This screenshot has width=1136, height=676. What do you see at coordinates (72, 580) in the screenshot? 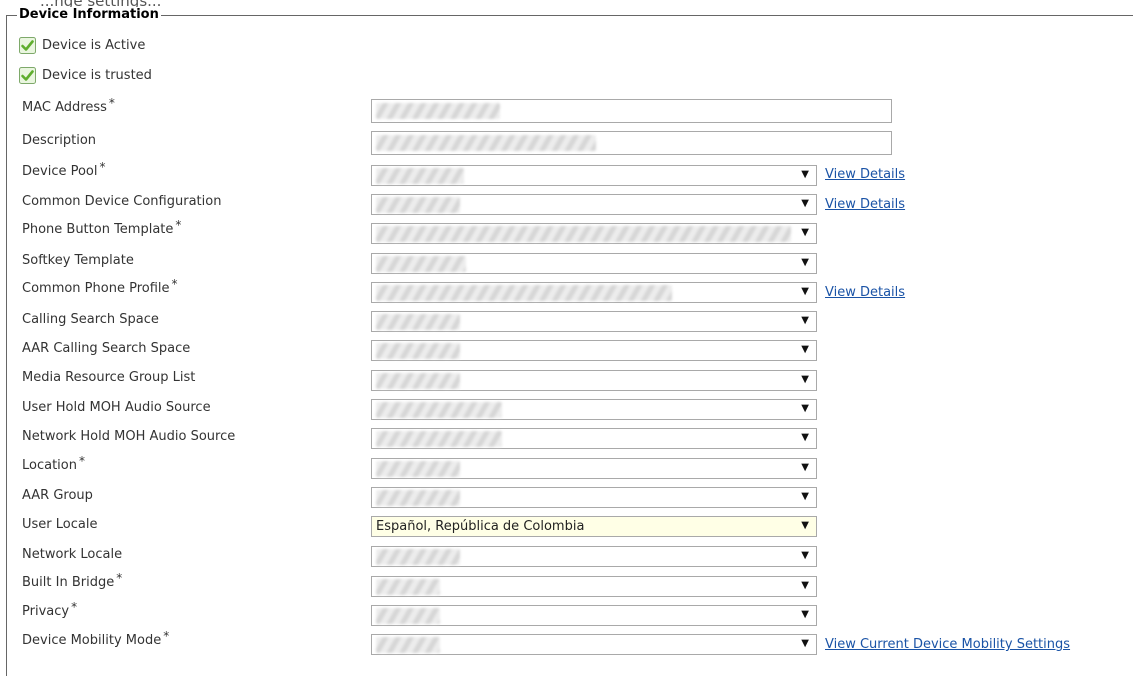
I see `built-in-bridge-label: Built In Bridge *` at bounding box center [72, 580].